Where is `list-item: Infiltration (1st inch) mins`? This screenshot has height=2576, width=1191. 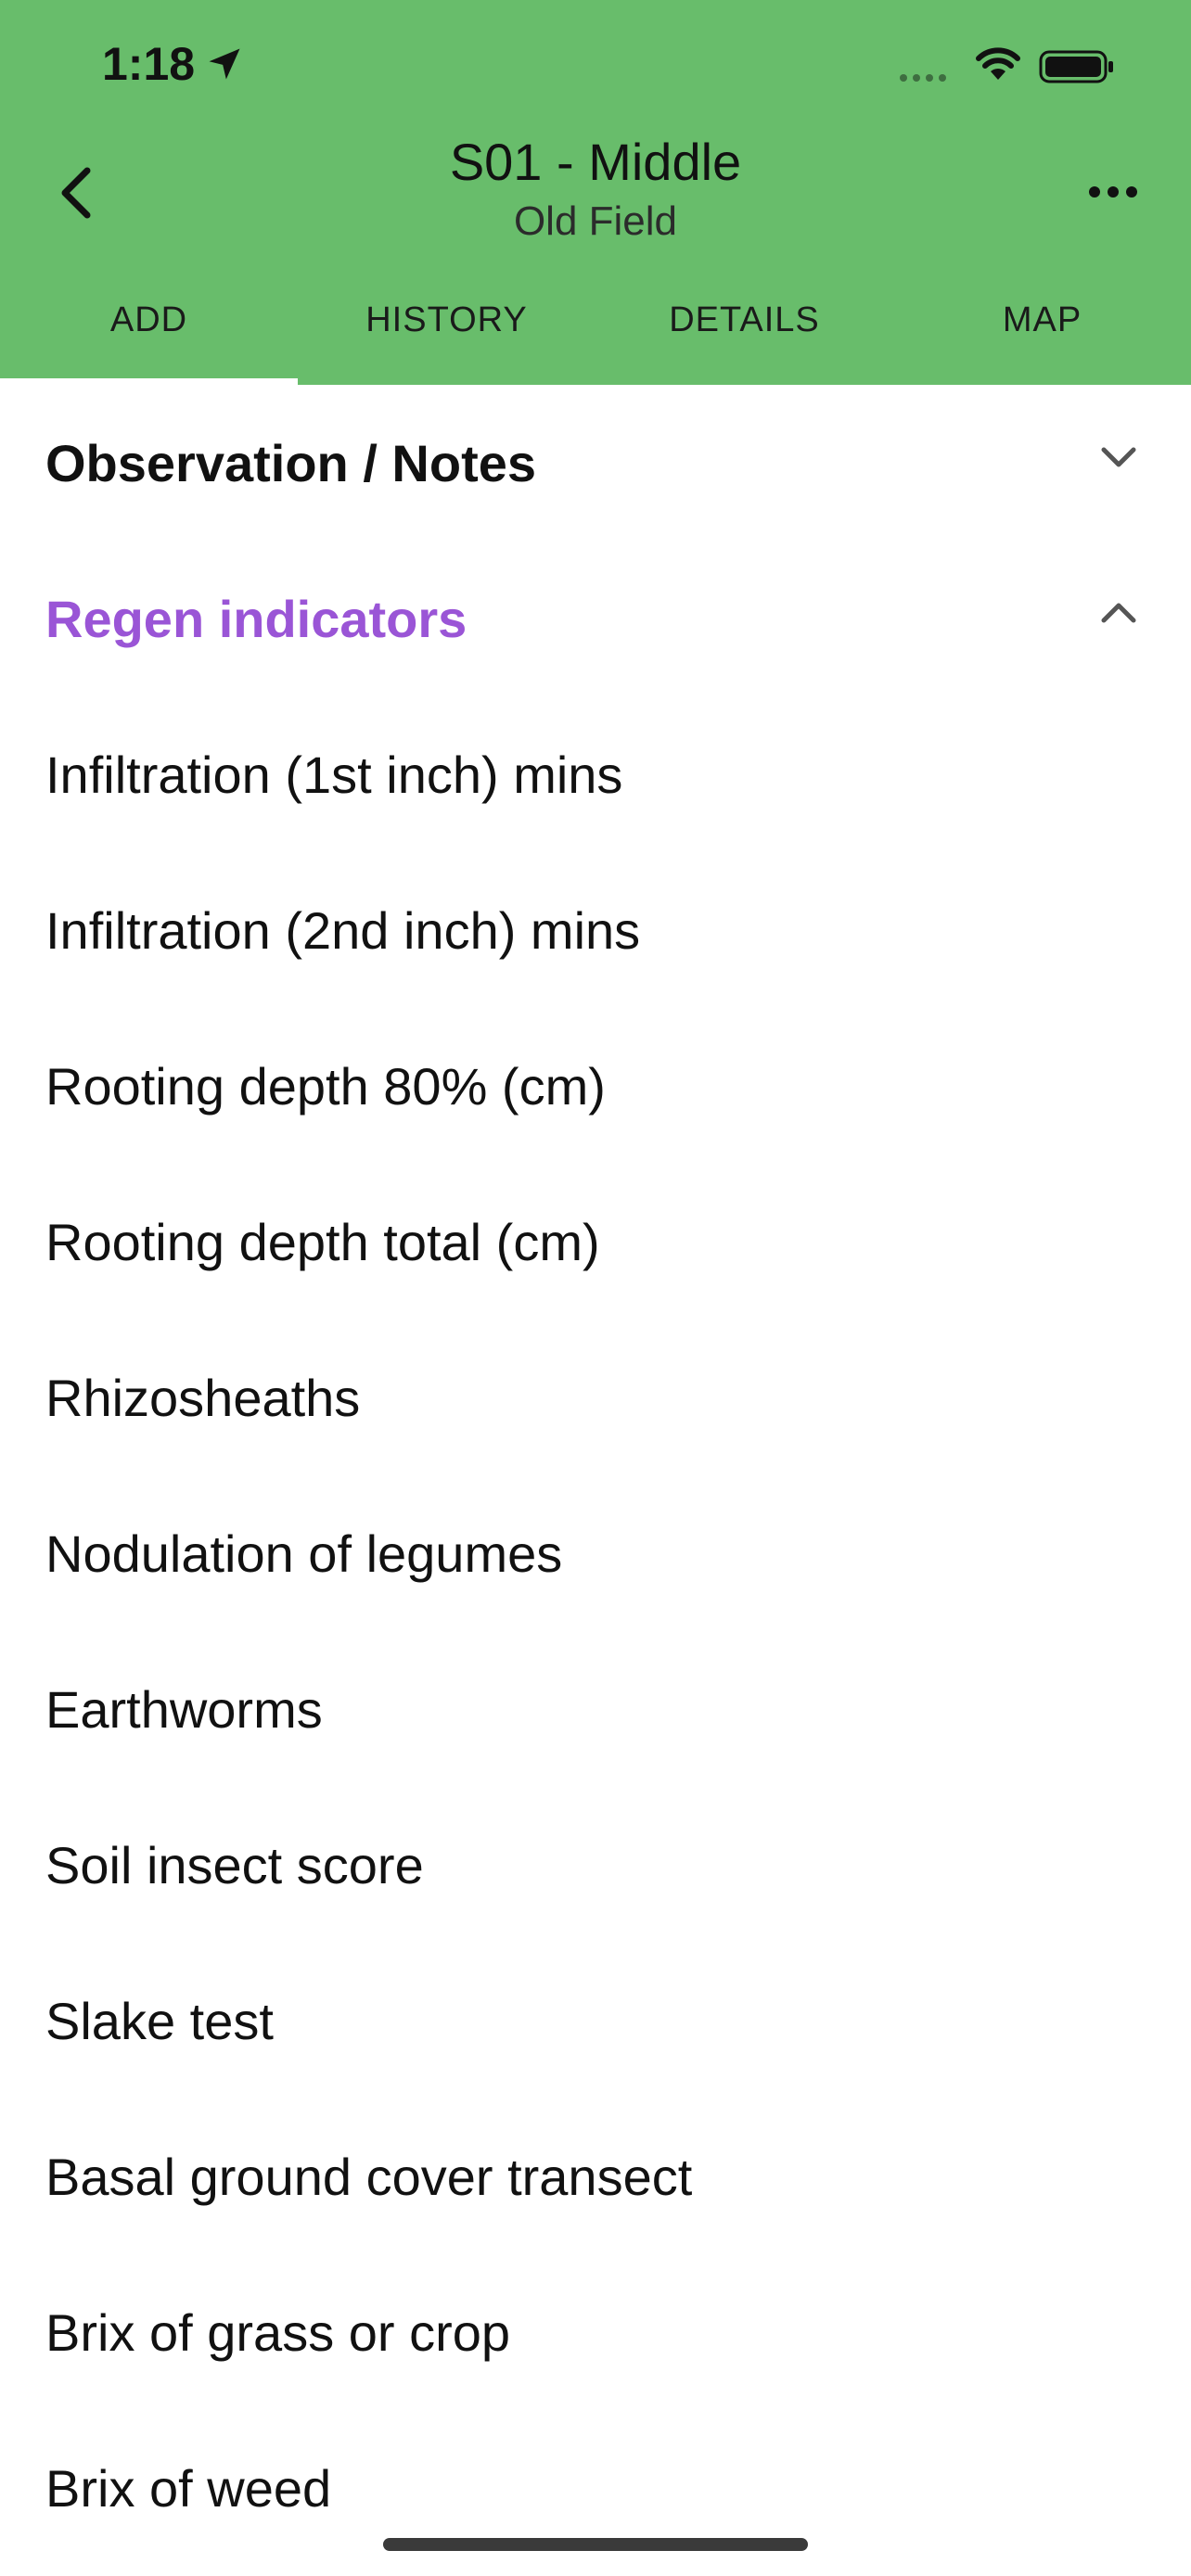 list-item: Infiltration (1st inch) mins is located at coordinates (595, 774).